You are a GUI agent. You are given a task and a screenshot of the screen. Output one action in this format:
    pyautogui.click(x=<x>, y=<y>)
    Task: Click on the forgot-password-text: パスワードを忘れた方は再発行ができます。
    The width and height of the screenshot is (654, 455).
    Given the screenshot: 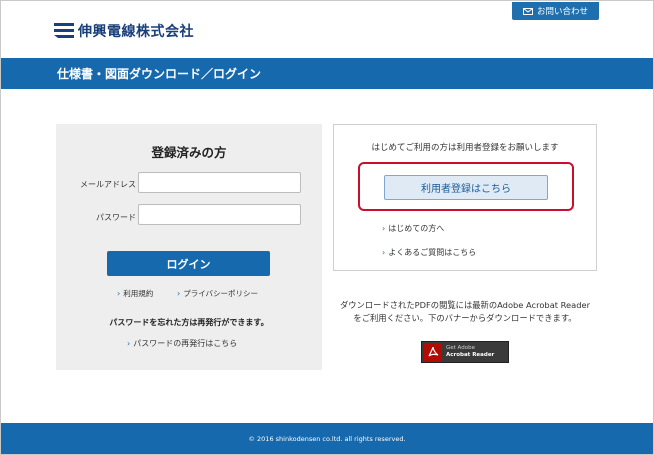 What is the action you would take?
    pyautogui.click(x=189, y=322)
    